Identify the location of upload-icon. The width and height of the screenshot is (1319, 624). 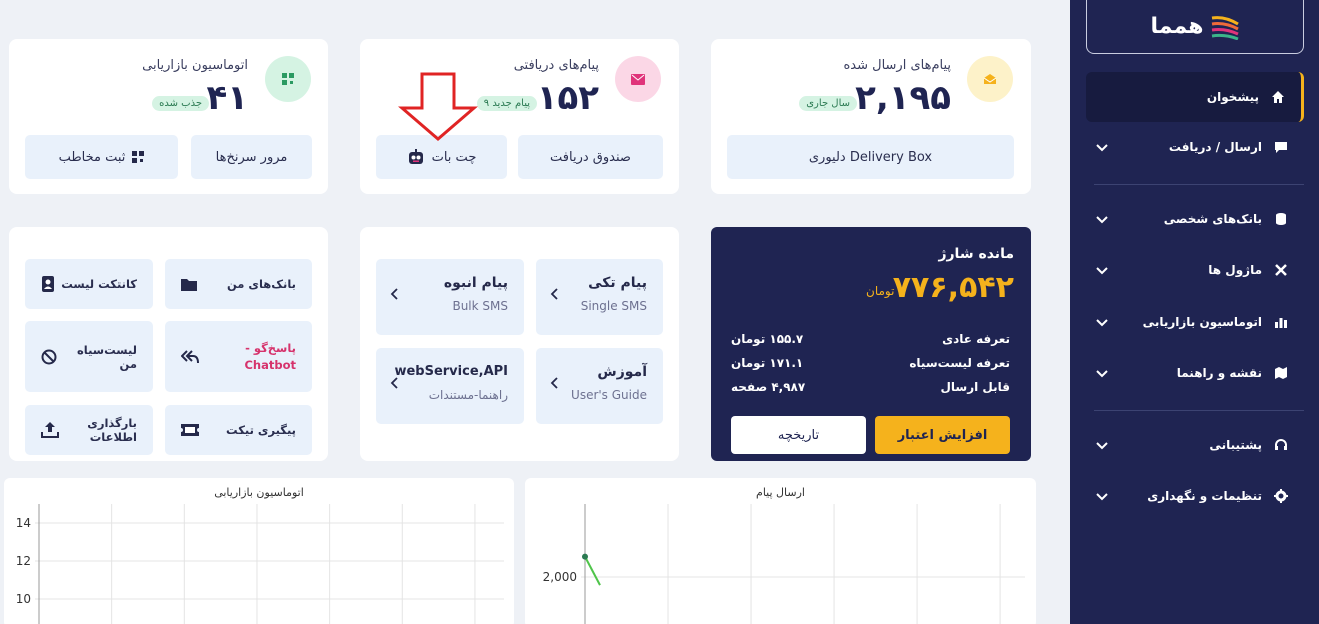
(50, 430).